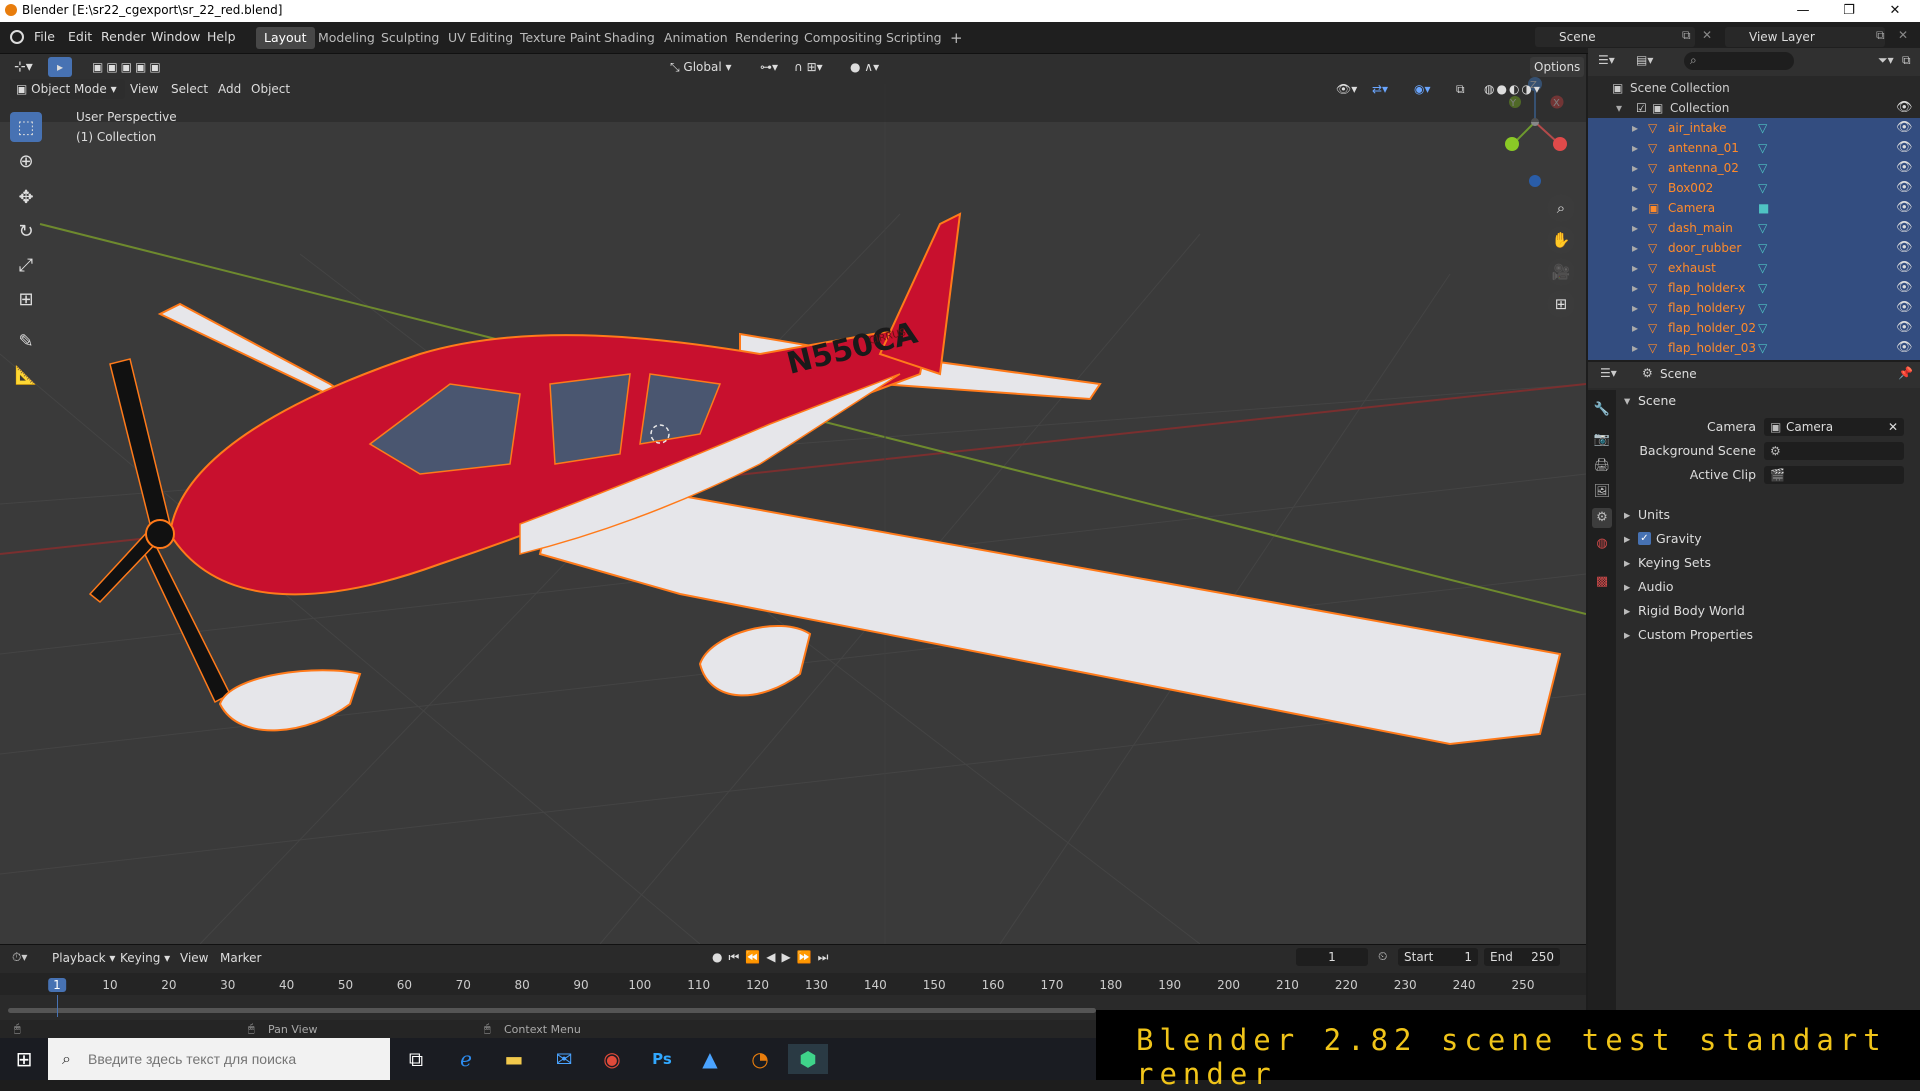 The image size is (1920, 1091). I want to click on outliner-item: ▸ ▽ air_intake ▽ 👁, so click(1754, 128).